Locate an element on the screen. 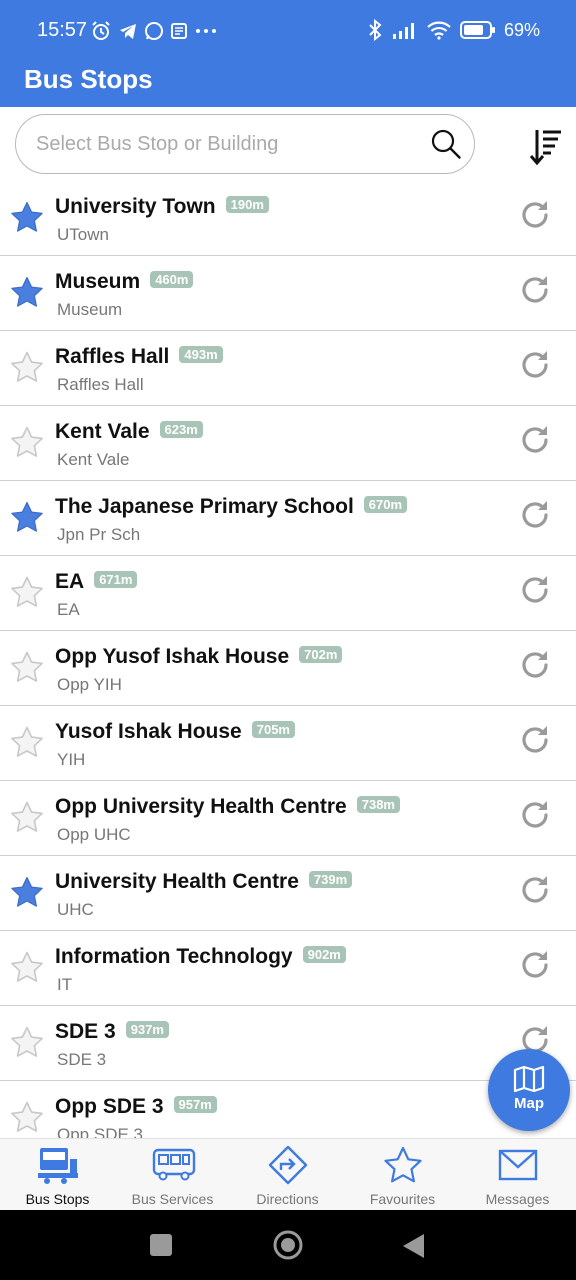 The image size is (576, 1280). distance-badge: 623m is located at coordinates (181, 429).